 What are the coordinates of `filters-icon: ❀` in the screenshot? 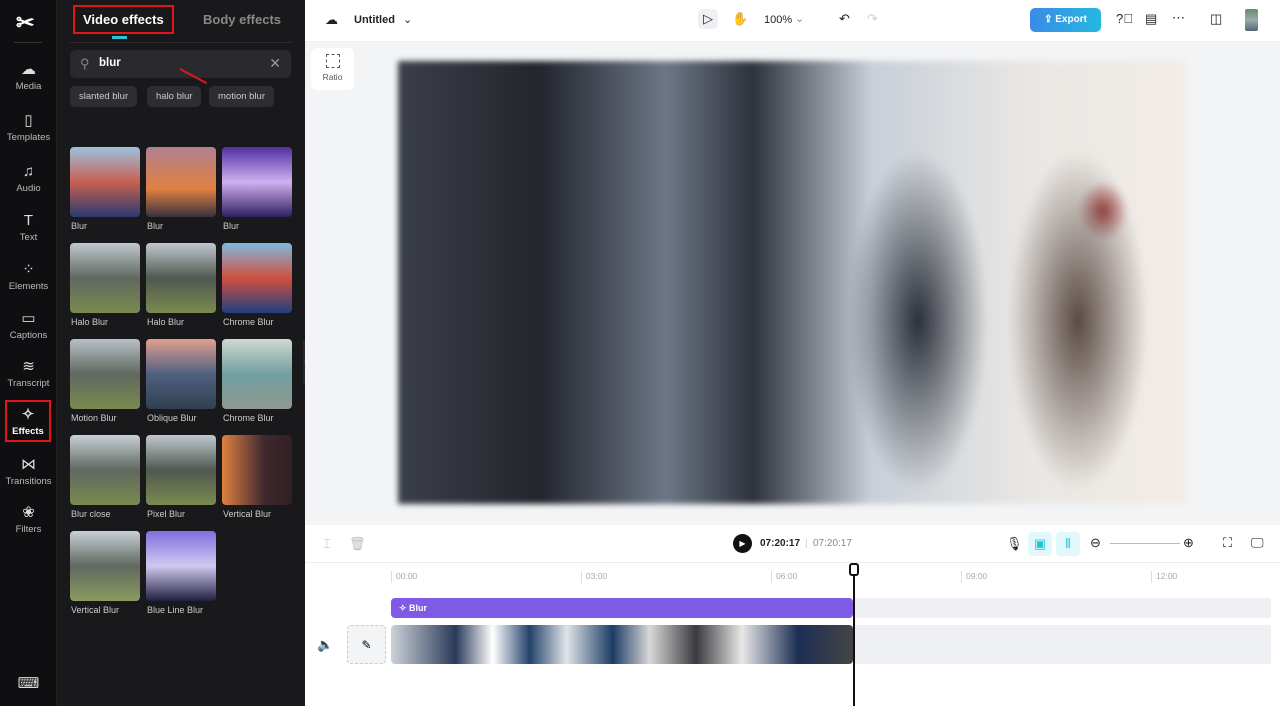 It's located at (28, 512).